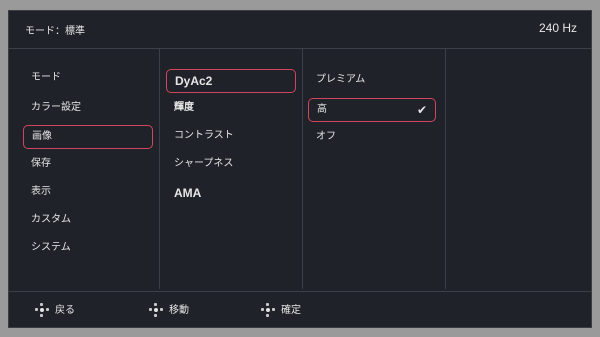  Describe the element at coordinates (88, 193) in the screenshot. I see `menu-item-display: 表示` at that location.